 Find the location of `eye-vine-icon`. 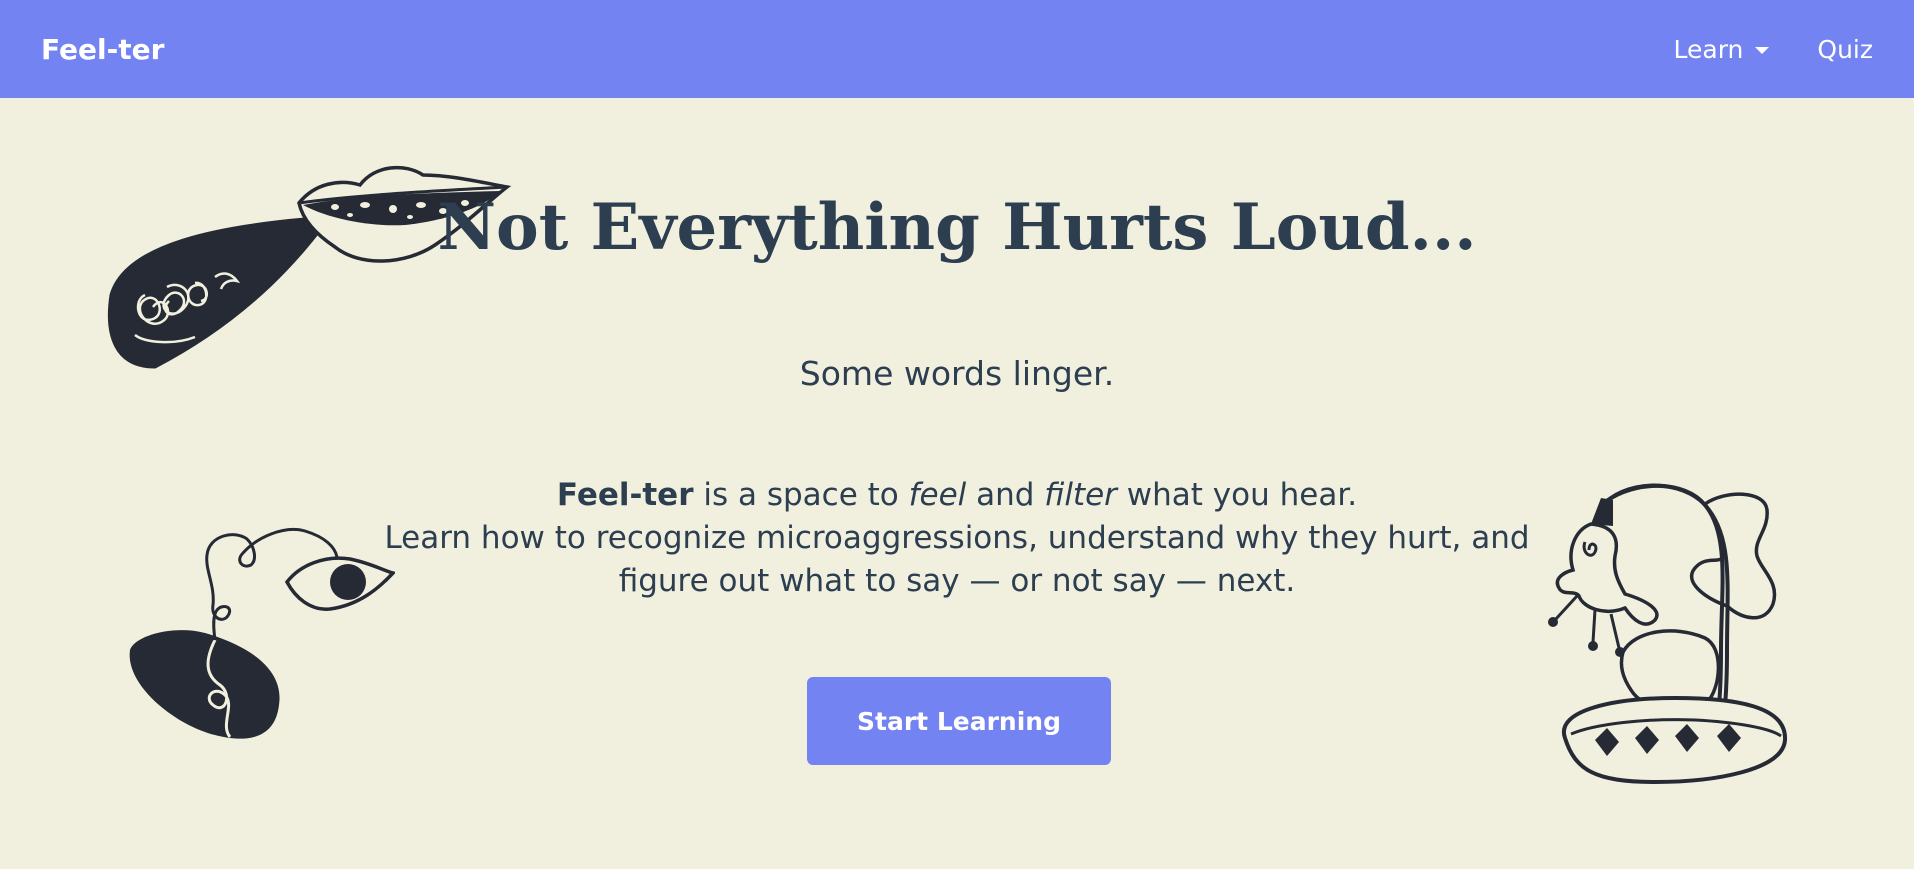

eye-vine-icon is located at coordinates (262, 633).